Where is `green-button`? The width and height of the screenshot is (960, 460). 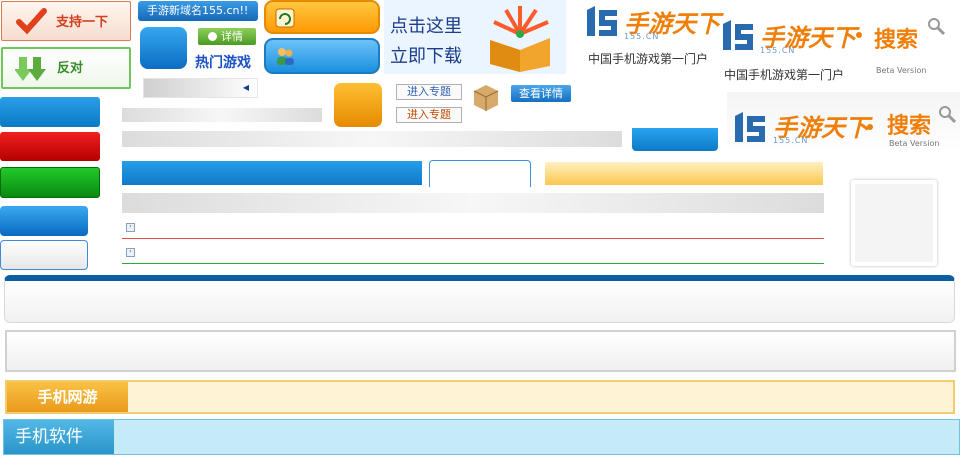 green-button is located at coordinates (50, 182).